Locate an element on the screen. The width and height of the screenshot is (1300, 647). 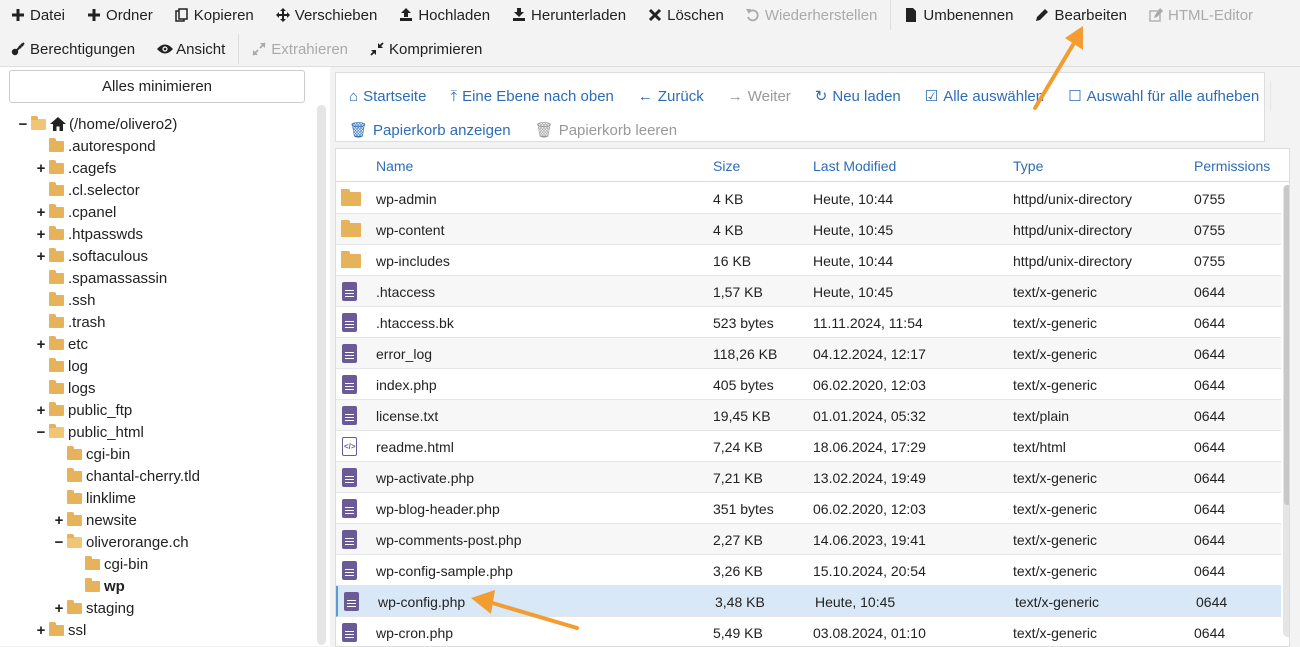
datei-button: Datei is located at coordinates (38, 15).